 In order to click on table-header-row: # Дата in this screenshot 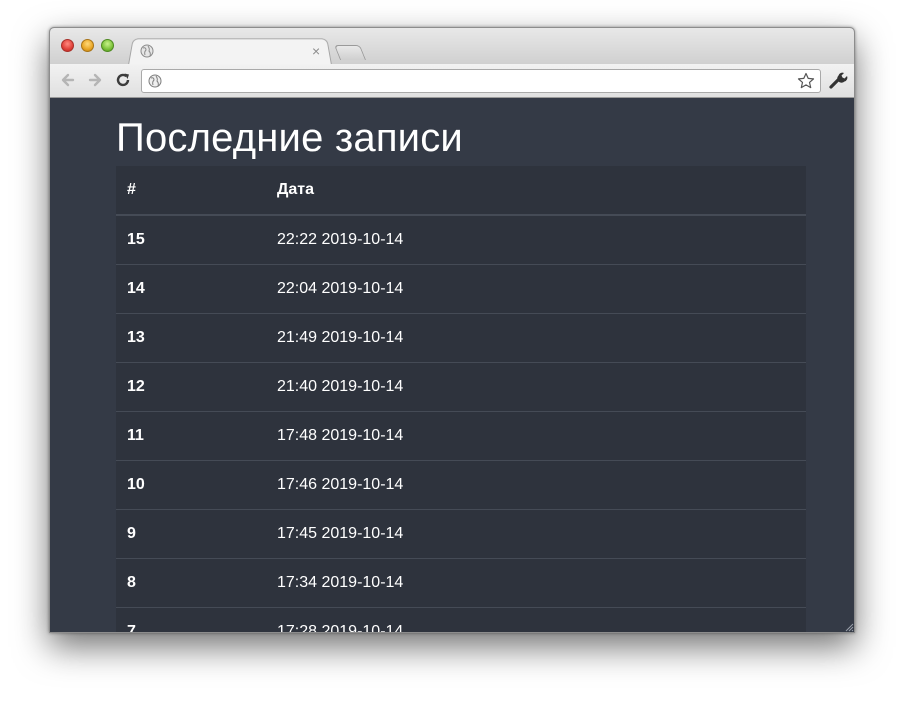, I will do `click(461, 191)`.